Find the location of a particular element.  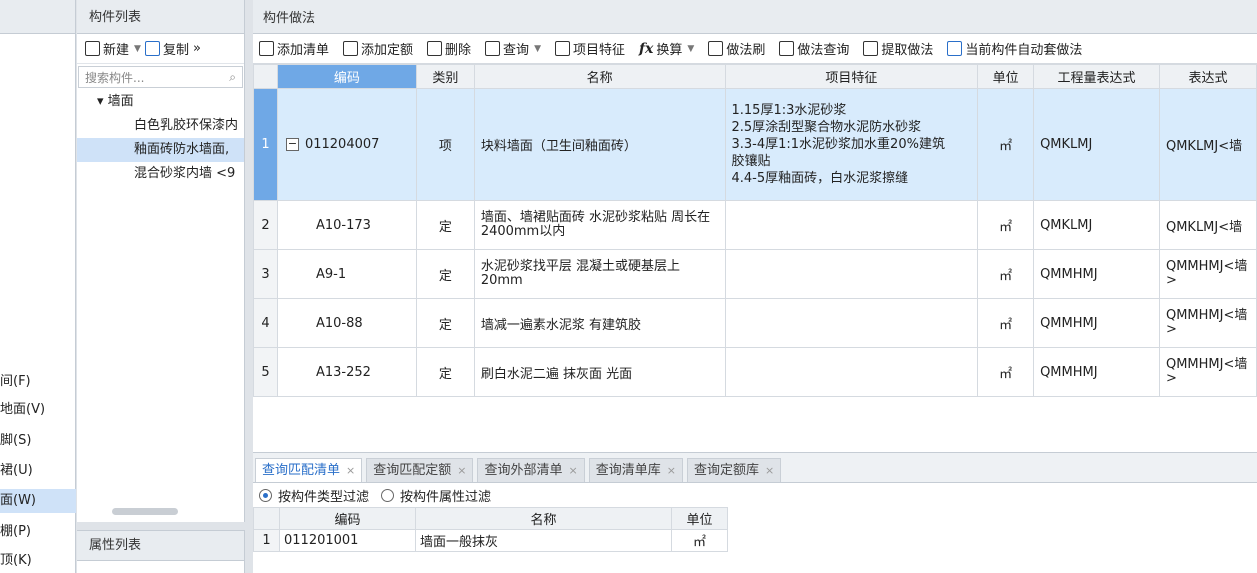

add-quota-button: 添加定额 is located at coordinates (378, 48).